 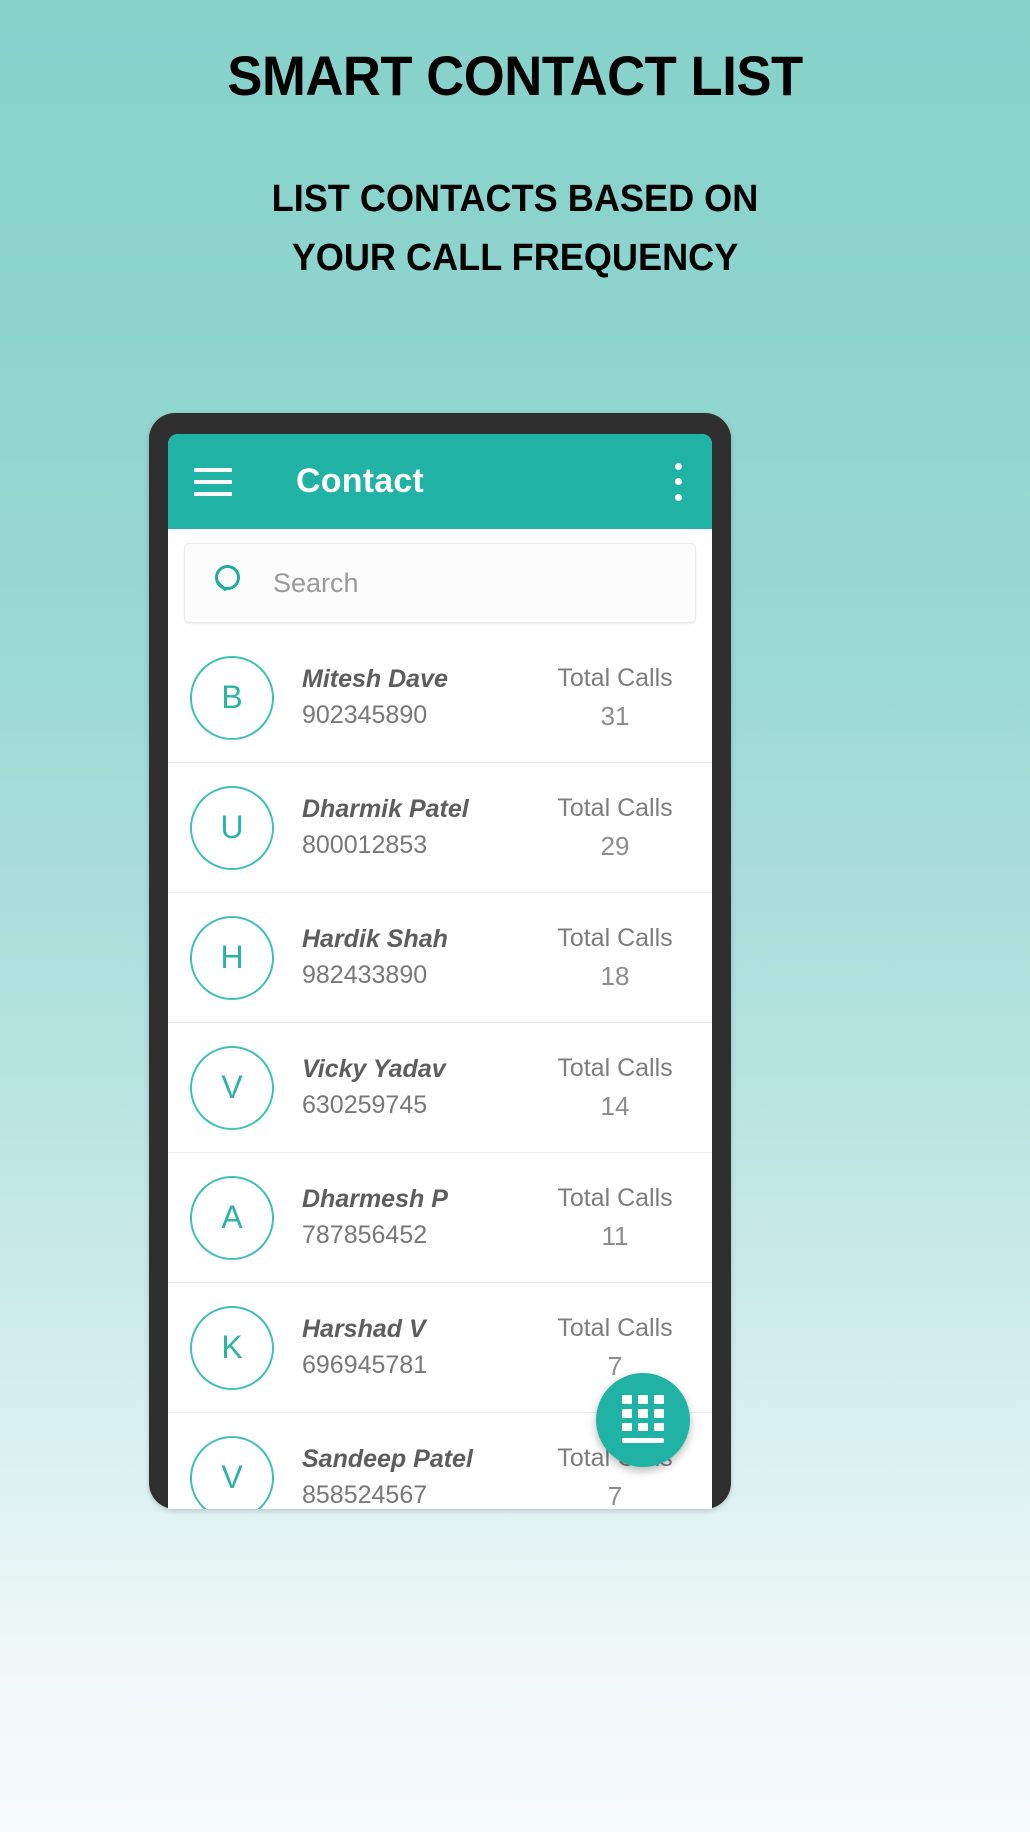 I want to click on total-calls-count: 14, so click(x=615, y=1105).